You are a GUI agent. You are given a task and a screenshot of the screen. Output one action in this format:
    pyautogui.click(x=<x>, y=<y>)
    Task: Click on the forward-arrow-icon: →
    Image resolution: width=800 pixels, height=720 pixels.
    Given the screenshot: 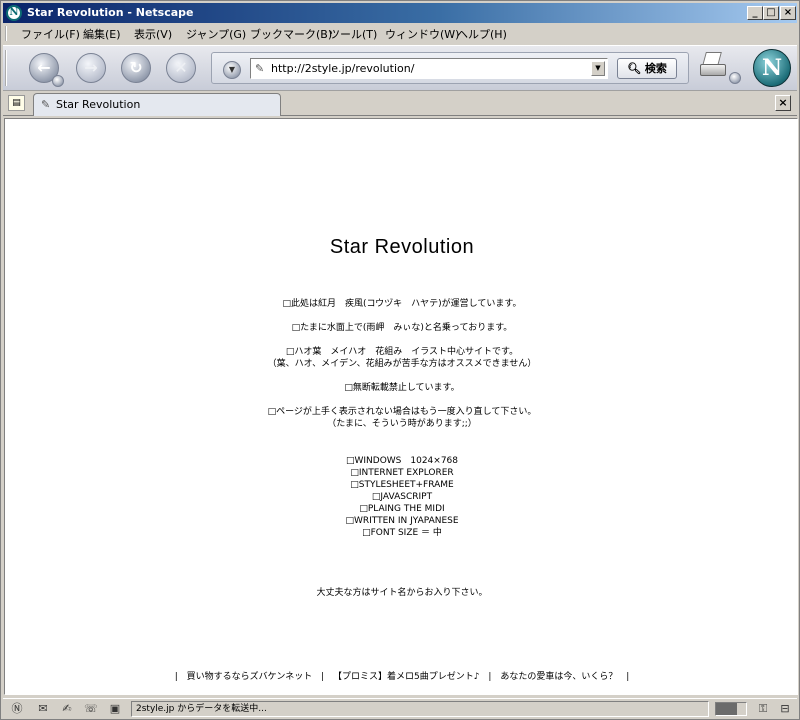 What is the action you would take?
    pyautogui.click(x=91, y=67)
    